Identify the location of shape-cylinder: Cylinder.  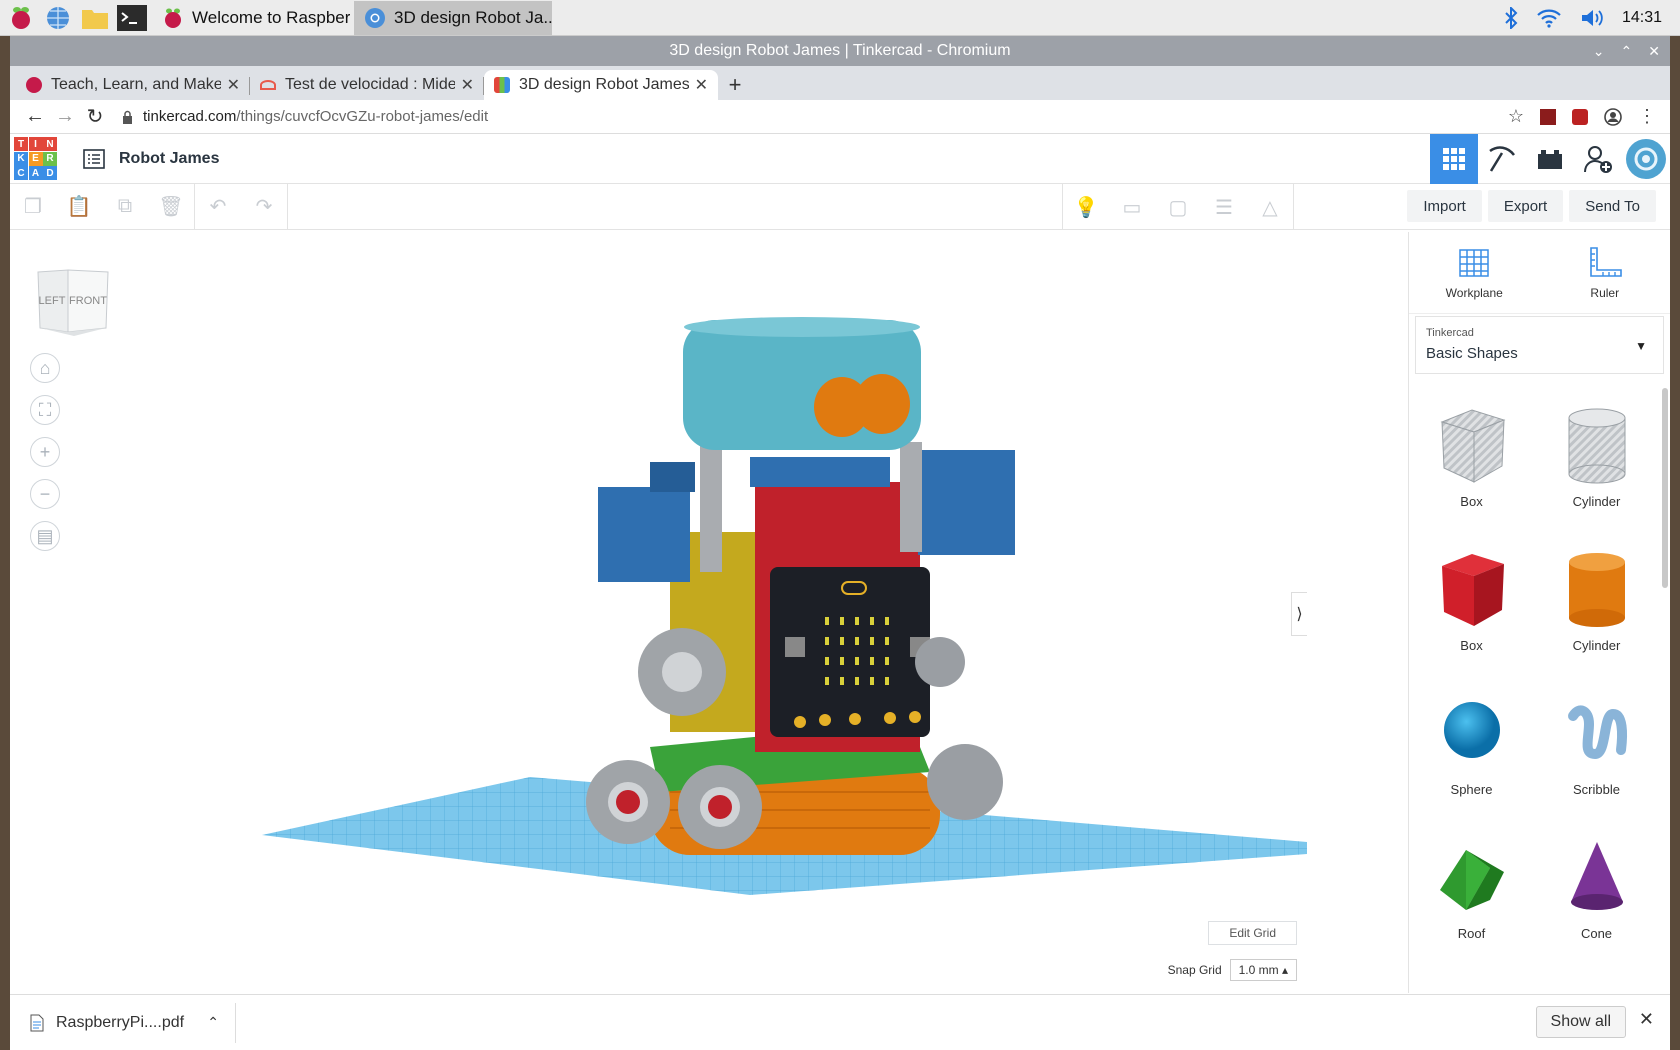
(1596, 613).